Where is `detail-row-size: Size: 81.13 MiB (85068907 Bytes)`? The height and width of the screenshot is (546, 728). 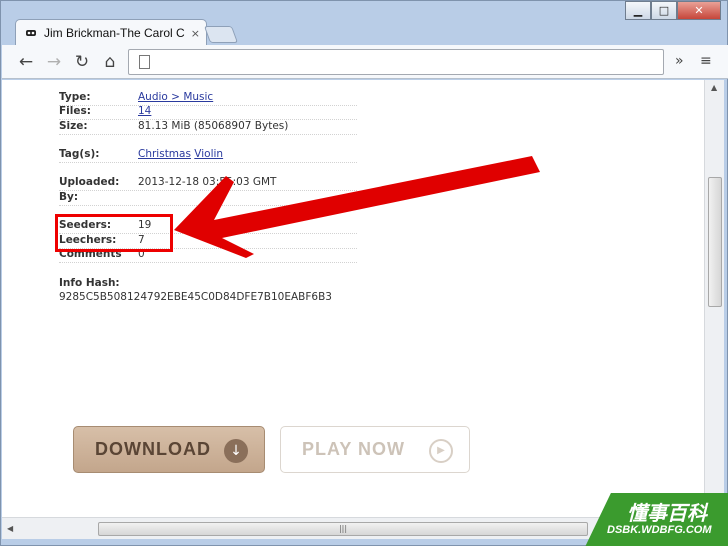
detail-row-size: Size: 81.13 MiB (85068907 Bytes) is located at coordinates (208, 127).